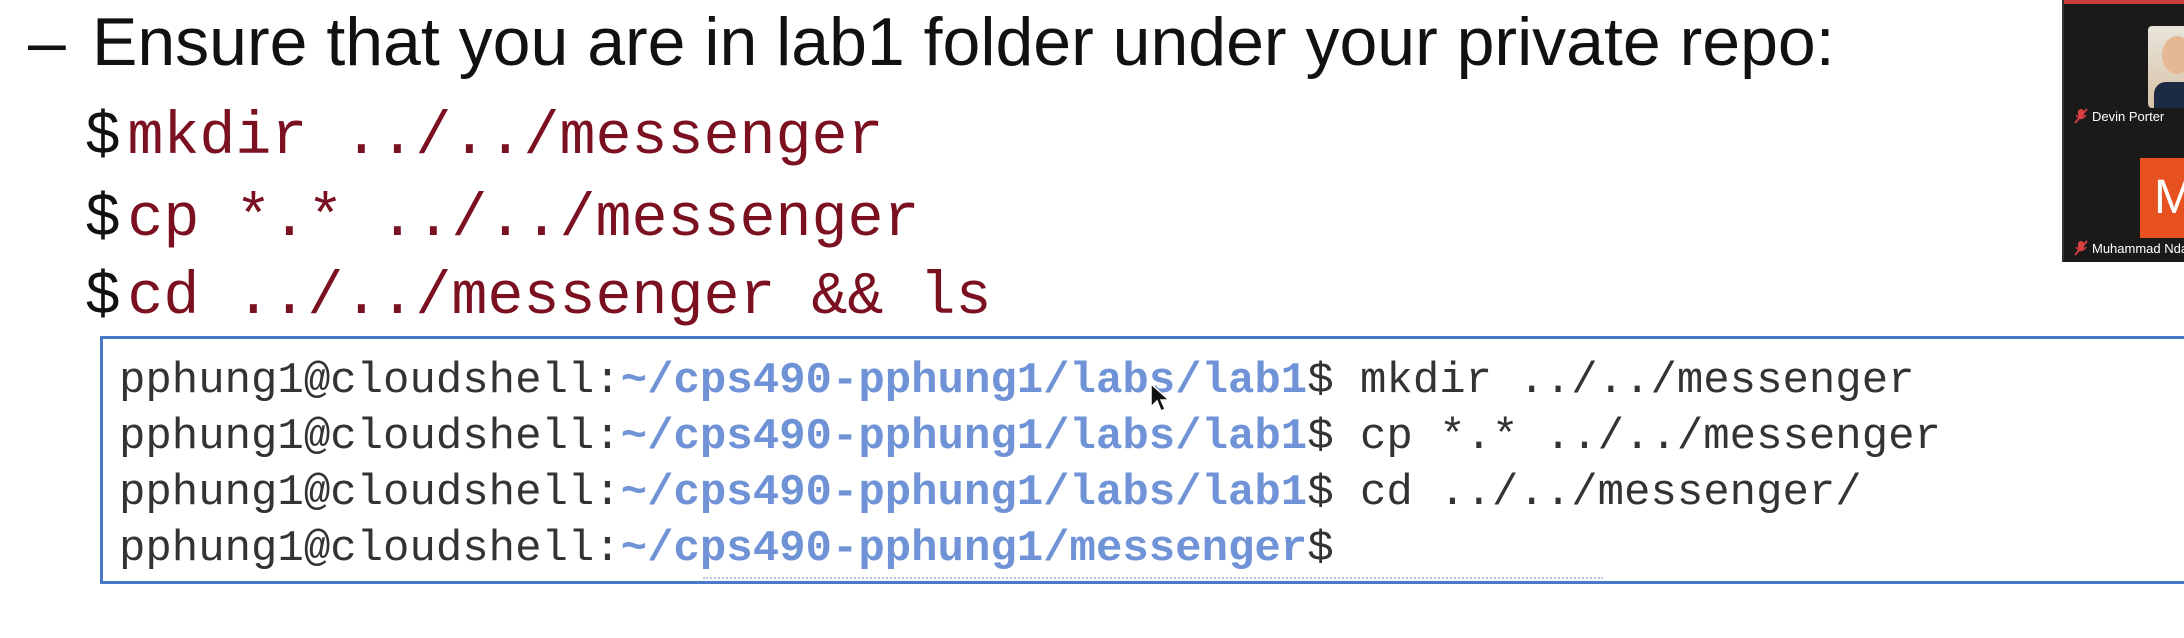  Describe the element at coordinates (2138, 248) in the screenshot. I see `participant-name: Muhammad Nda` at that location.